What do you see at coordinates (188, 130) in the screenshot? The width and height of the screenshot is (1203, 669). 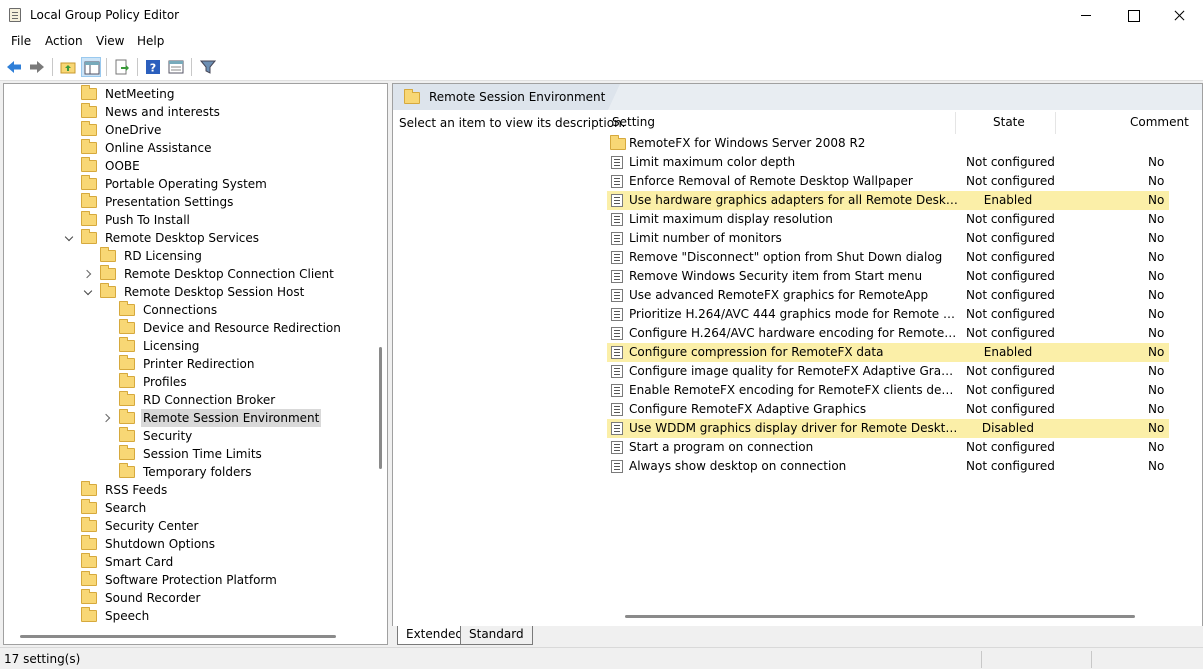 I see `tree-item: OneDrive` at bounding box center [188, 130].